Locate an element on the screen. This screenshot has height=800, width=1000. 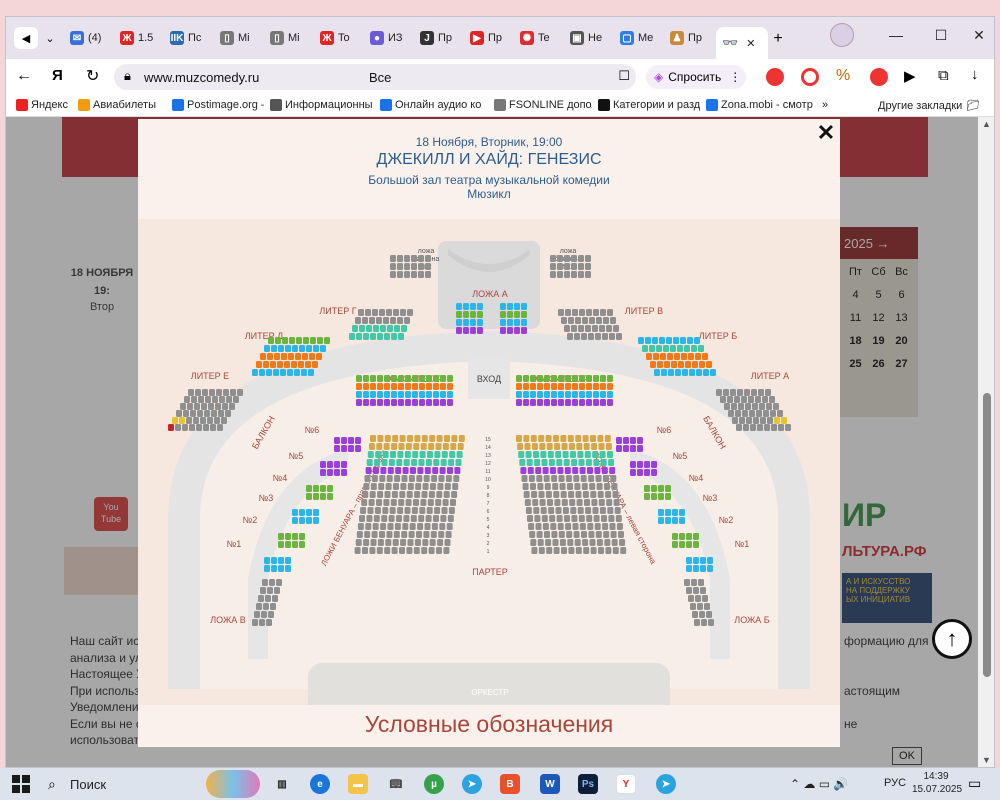
tab-2: IIK Пс is located at coordinates (193, 38).